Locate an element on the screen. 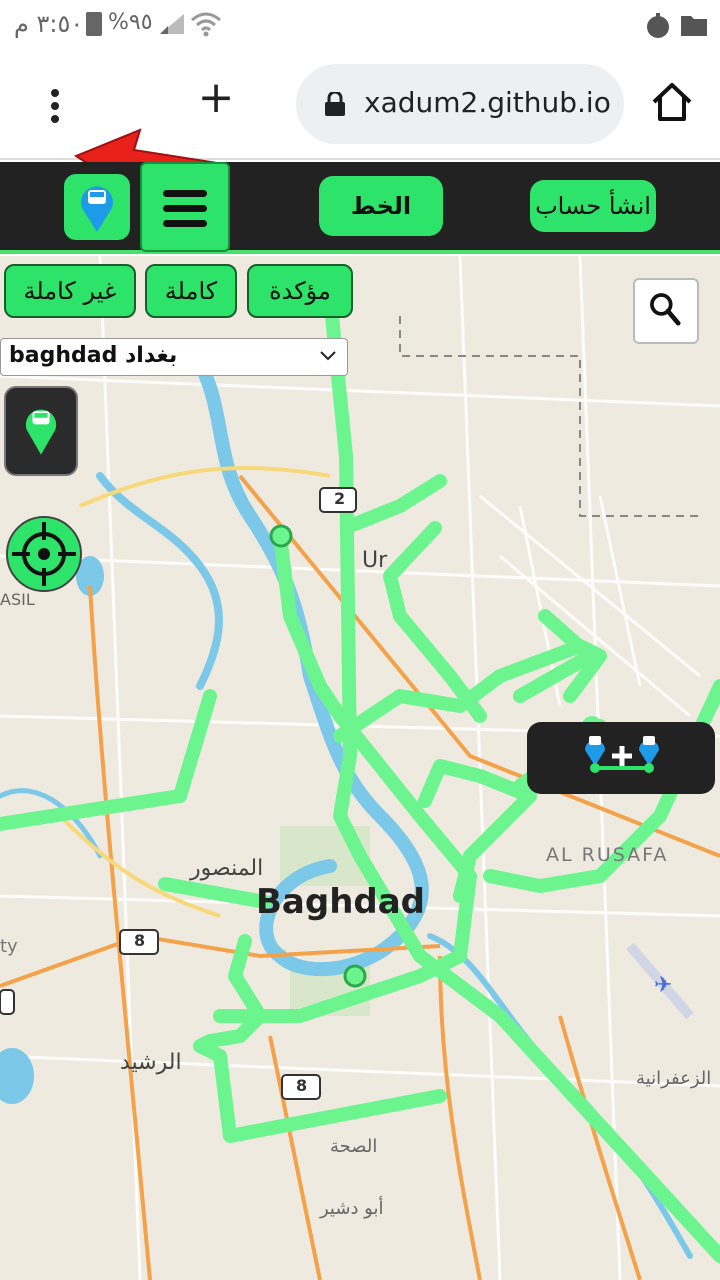 This screenshot has height=1280, width=720. browser-toolbar: + xadum2.github.io is located at coordinates (360, 124).